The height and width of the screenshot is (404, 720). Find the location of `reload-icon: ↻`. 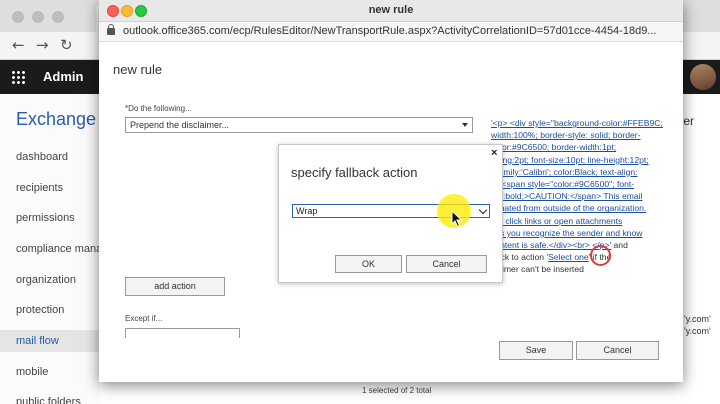

reload-icon: ↻ is located at coordinates (66, 45).